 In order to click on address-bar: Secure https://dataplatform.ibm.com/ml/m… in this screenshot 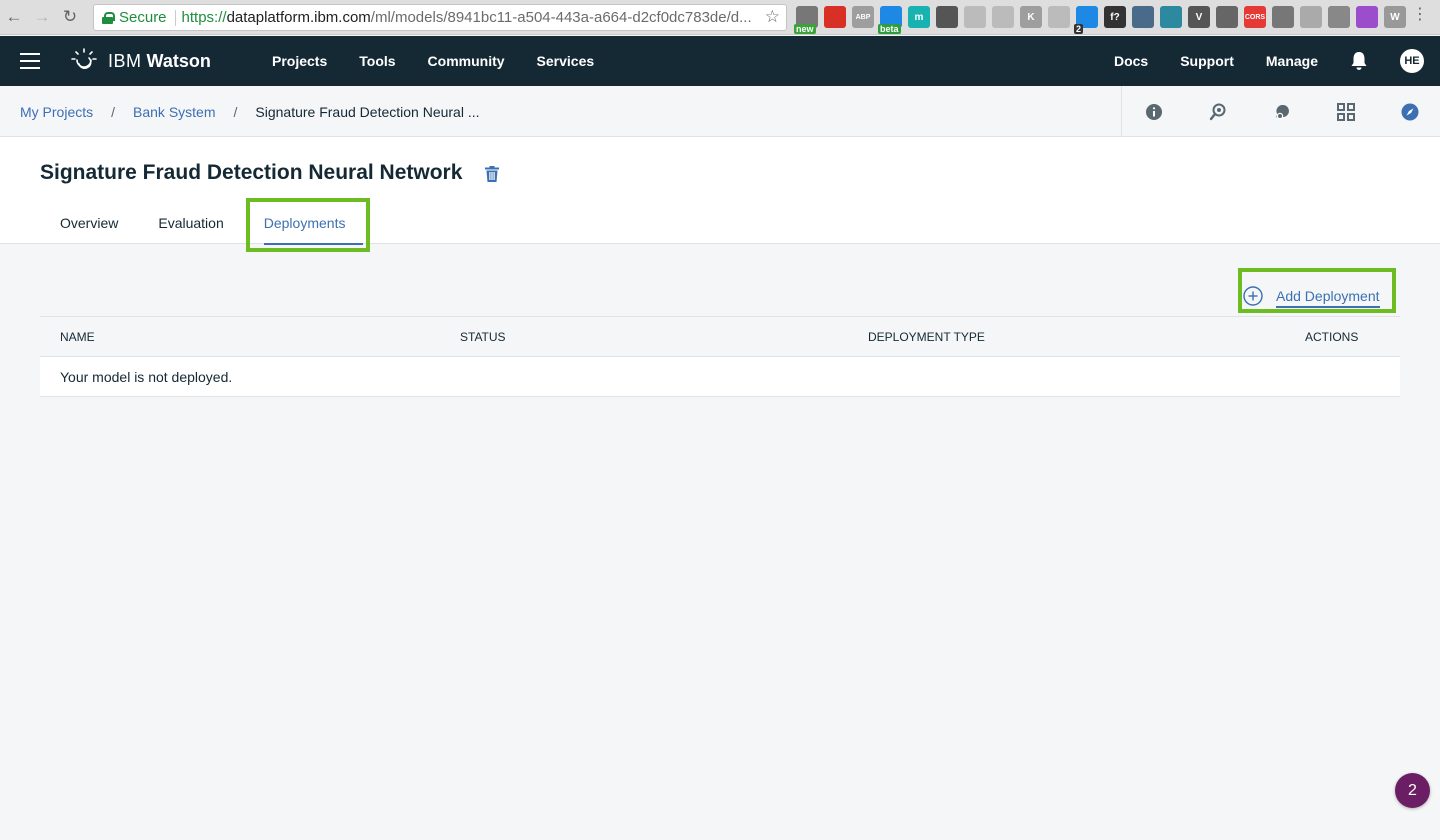, I will do `click(440, 17)`.